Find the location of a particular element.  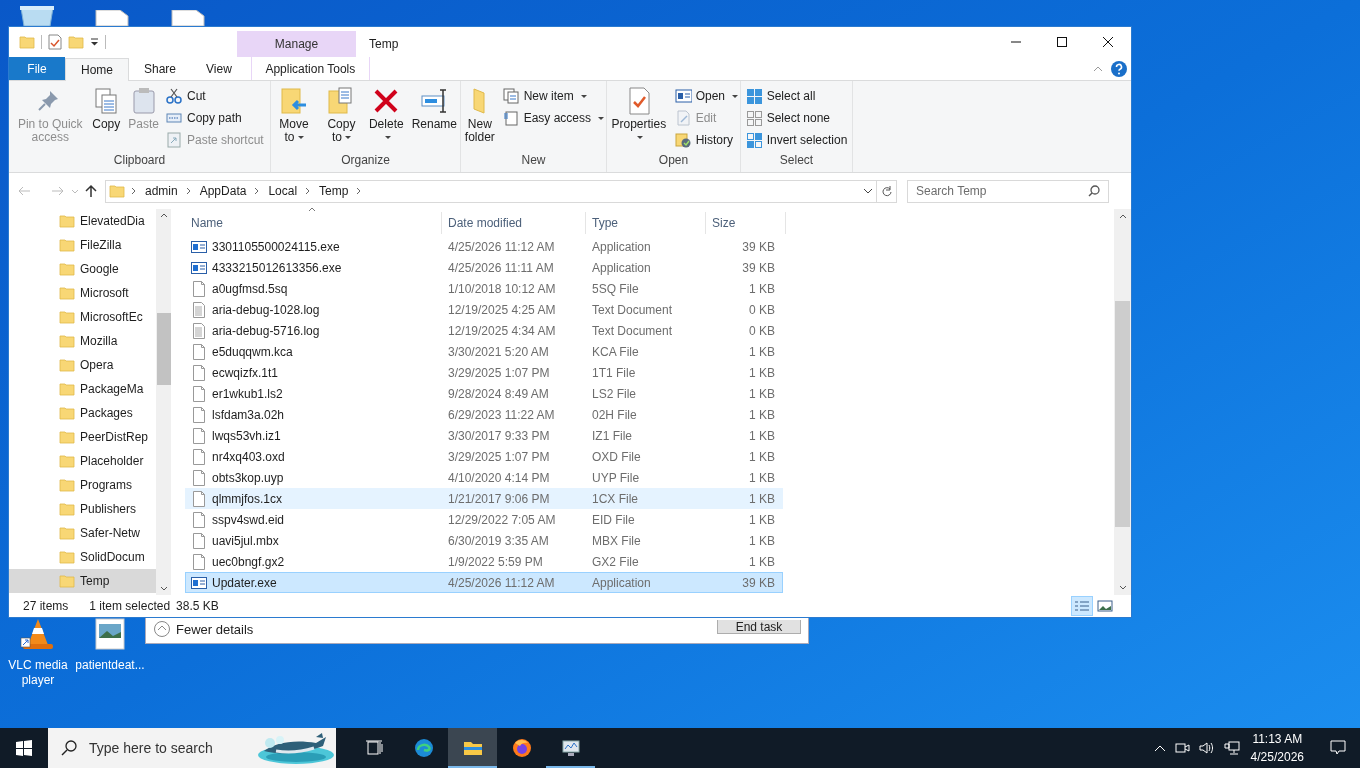

file-row: sspv4swd.eid 12/29/2022 7:05 AM EID File 1 KB is located at coordinates (484, 519).